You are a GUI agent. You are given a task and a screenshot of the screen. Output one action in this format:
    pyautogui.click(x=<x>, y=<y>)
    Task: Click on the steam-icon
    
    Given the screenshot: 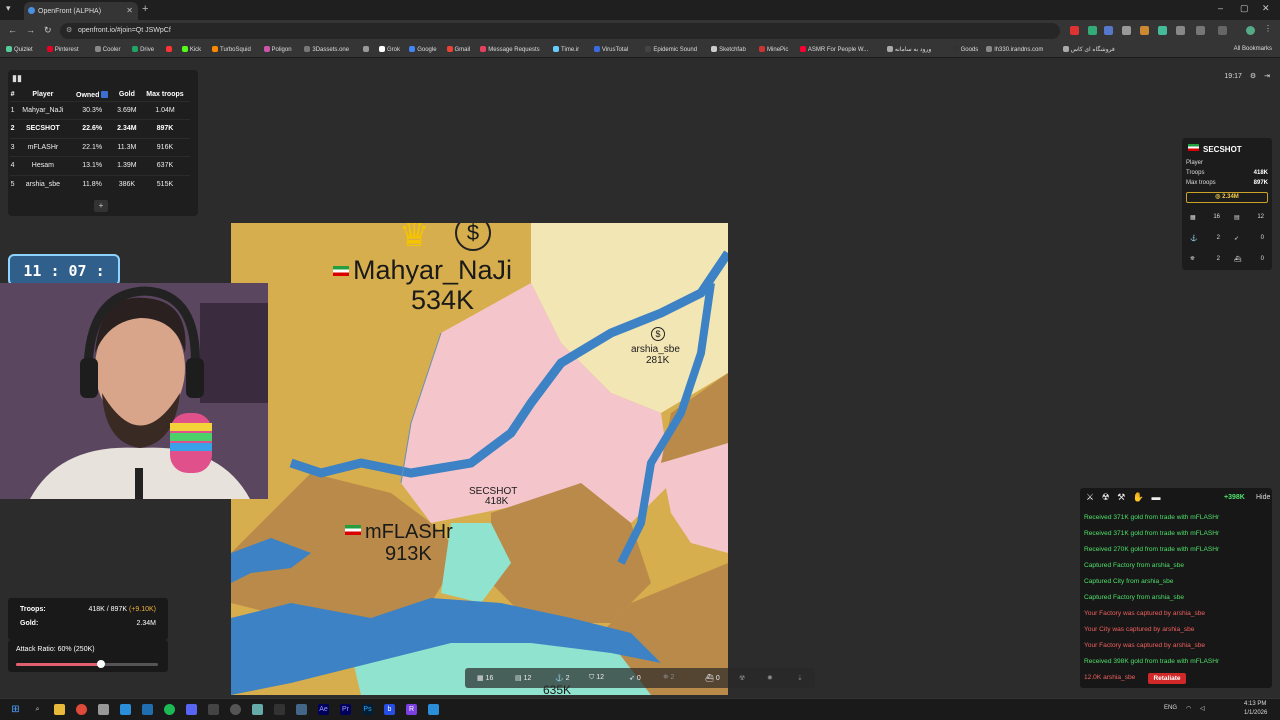 What is the action you would take?
    pyautogui.click(x=147, y=709)
    